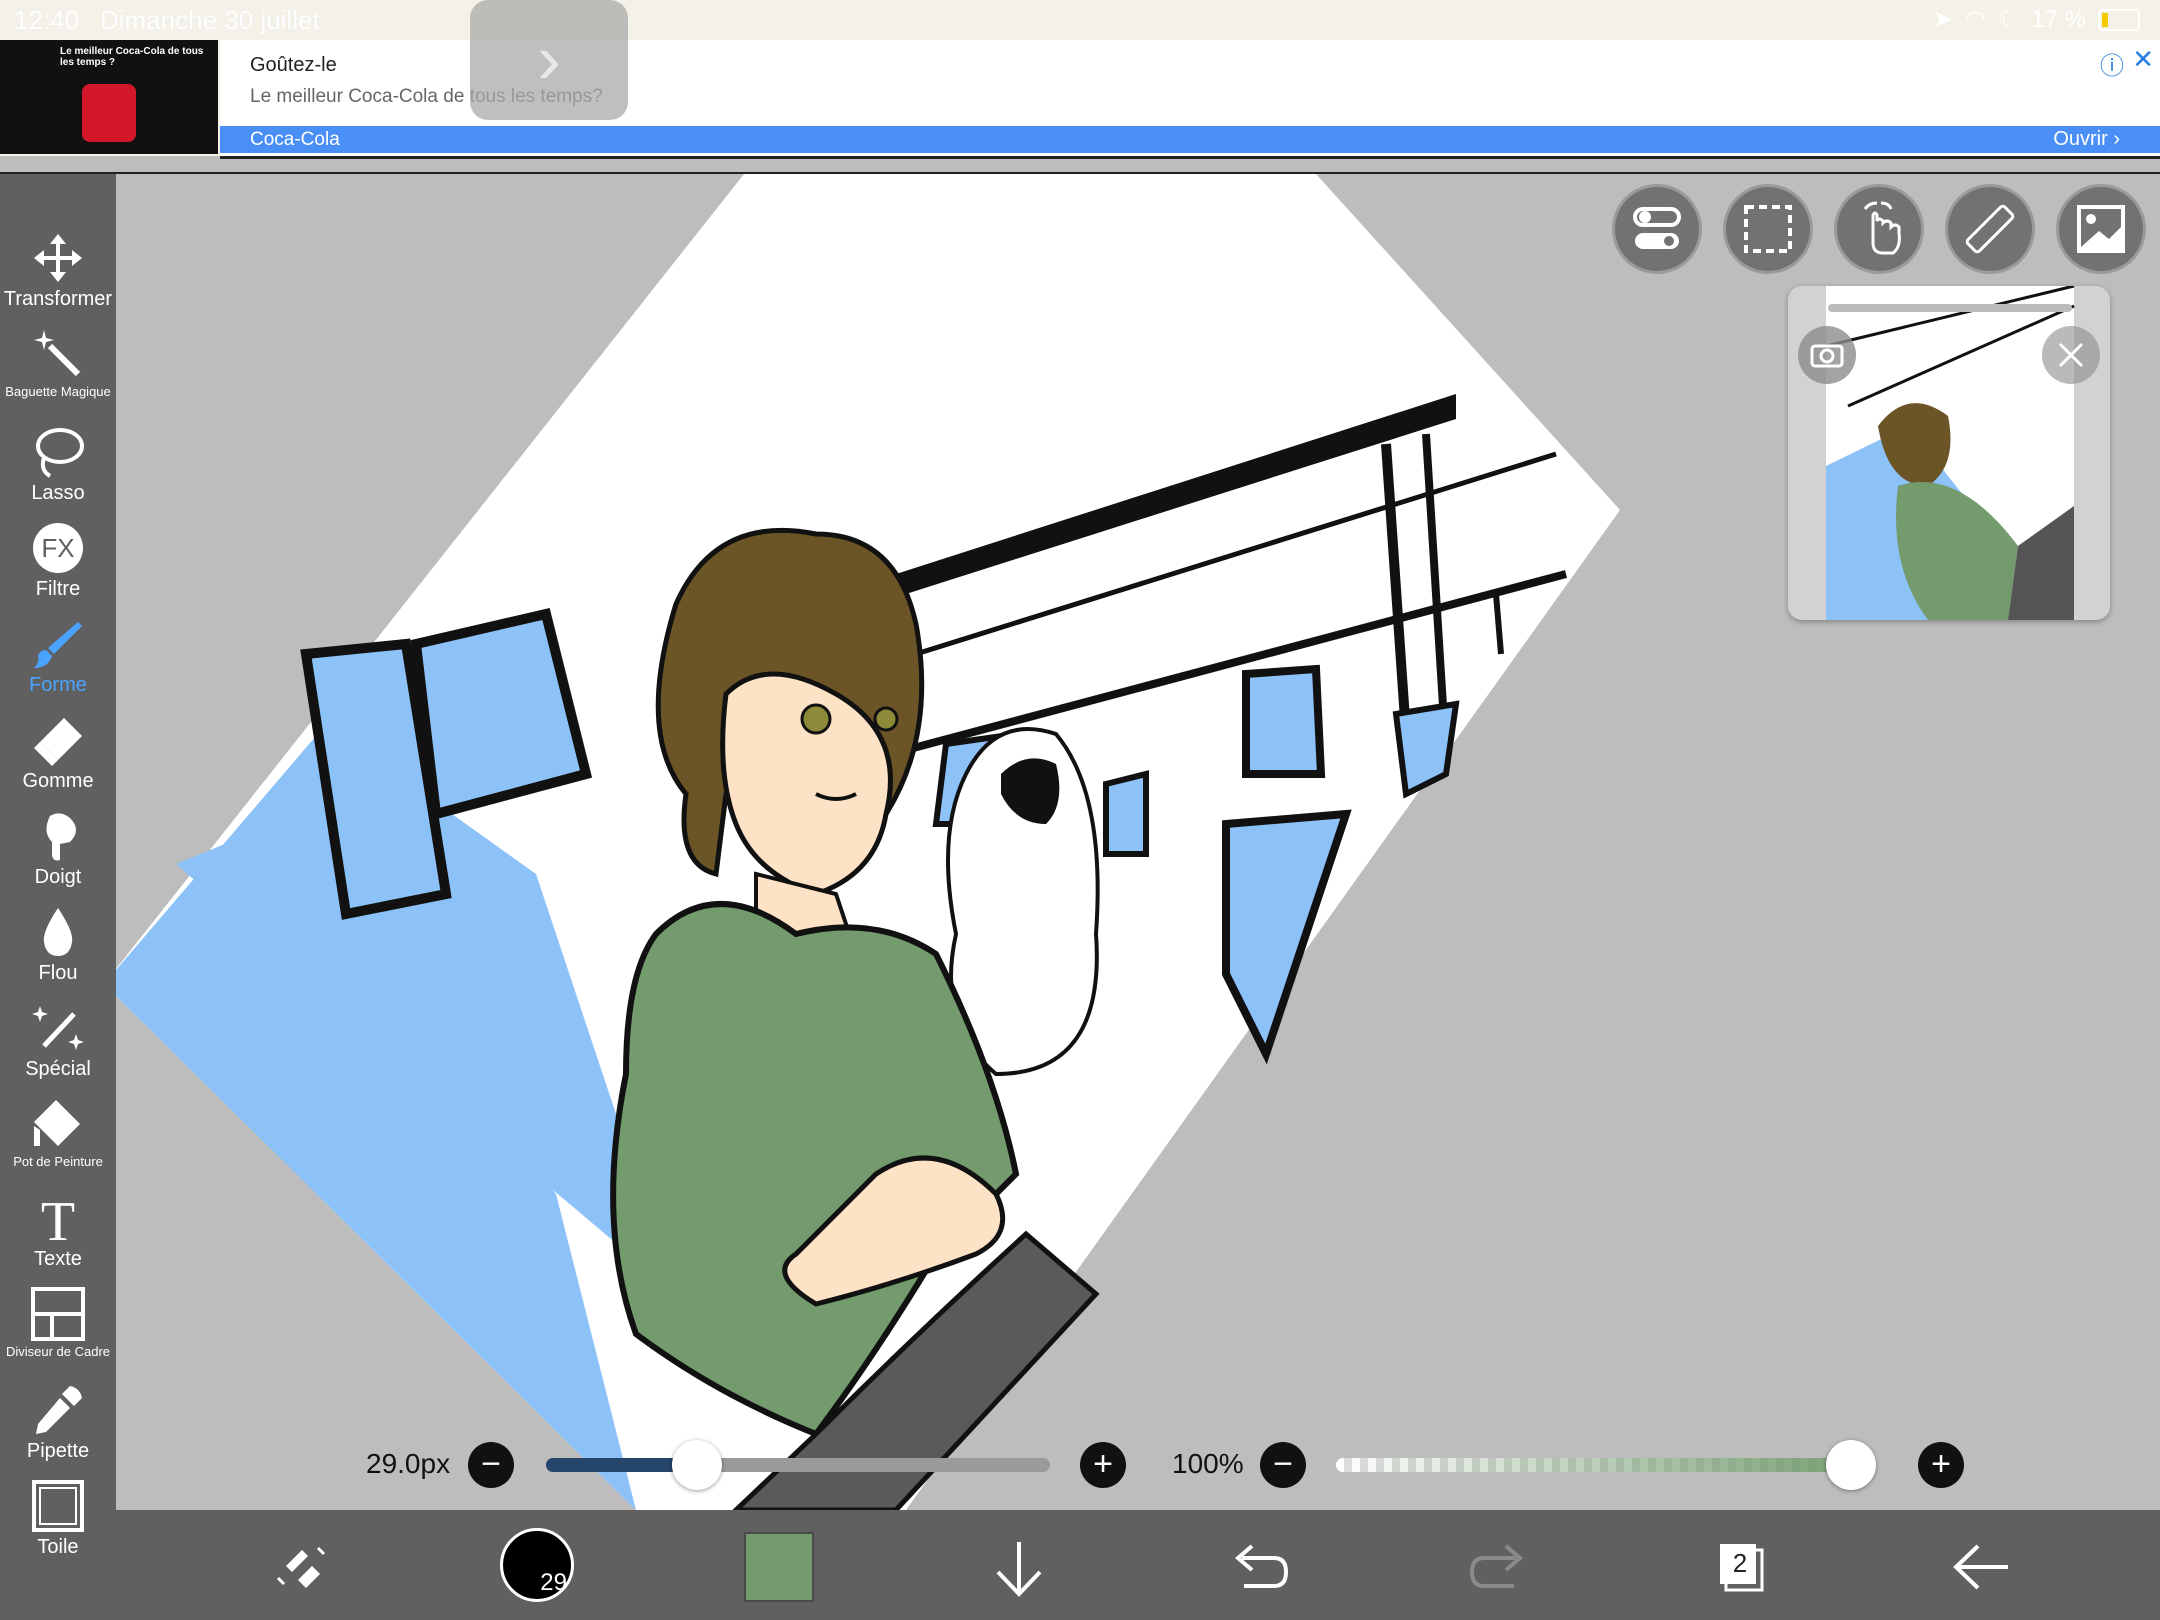 This screenshot has height=1620, width=2160. What do you see at coordinates (58, 645) in the screenshot?
I see `brush-icon` at bounding box center [58, 645].